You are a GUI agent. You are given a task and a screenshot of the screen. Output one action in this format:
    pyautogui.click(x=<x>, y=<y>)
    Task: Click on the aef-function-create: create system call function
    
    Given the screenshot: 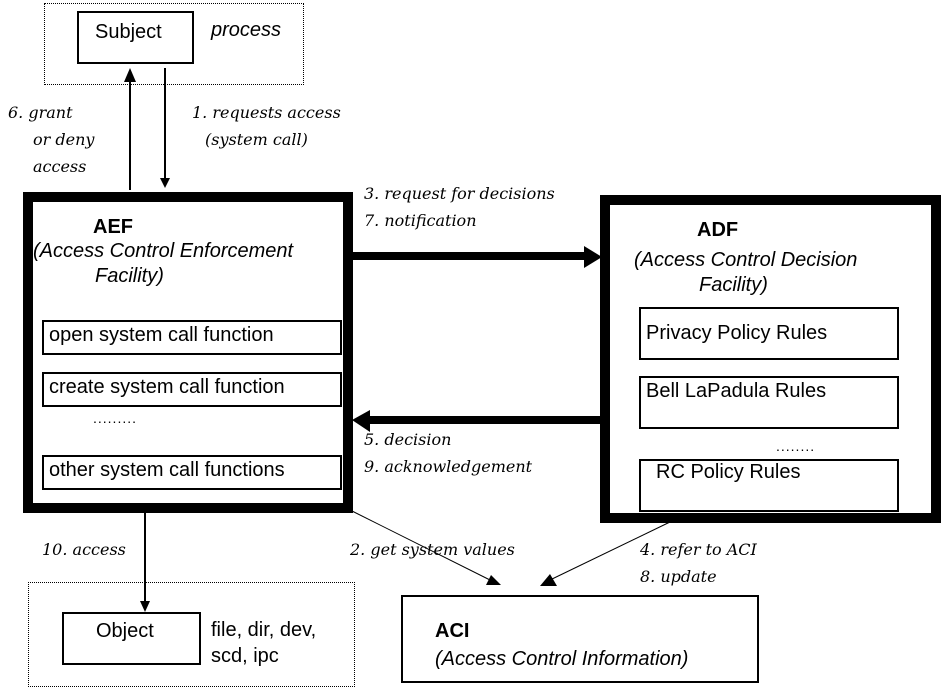 What is the action you would take?
    pyautogui.click(x=192, y=389)
    